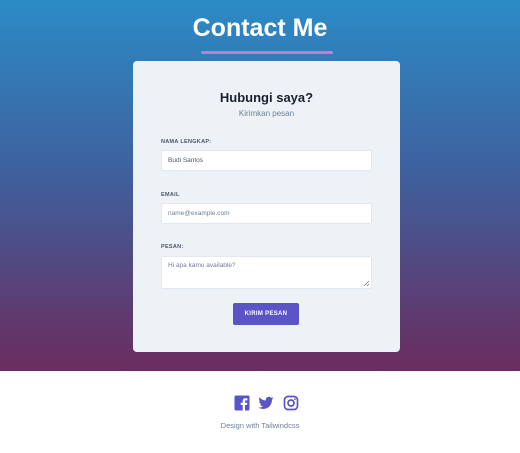 The height and width of the screenshot is (453, 520). I want to click on facebook-link, so click(242, 403).